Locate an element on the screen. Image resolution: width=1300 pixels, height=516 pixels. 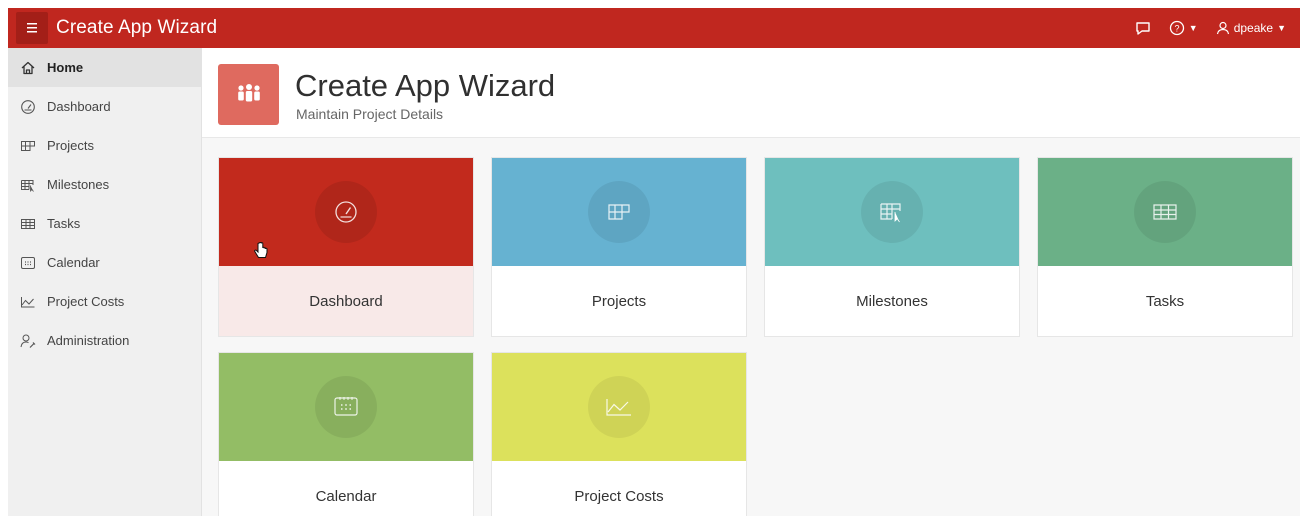
hamburger-icon is located at coordinates (32, 28).